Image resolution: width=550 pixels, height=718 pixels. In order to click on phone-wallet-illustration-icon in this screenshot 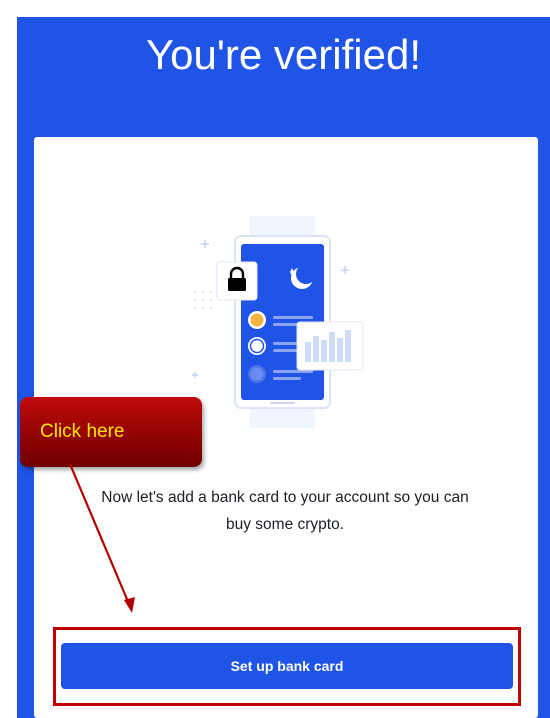, I will do `click(278, 322)`.